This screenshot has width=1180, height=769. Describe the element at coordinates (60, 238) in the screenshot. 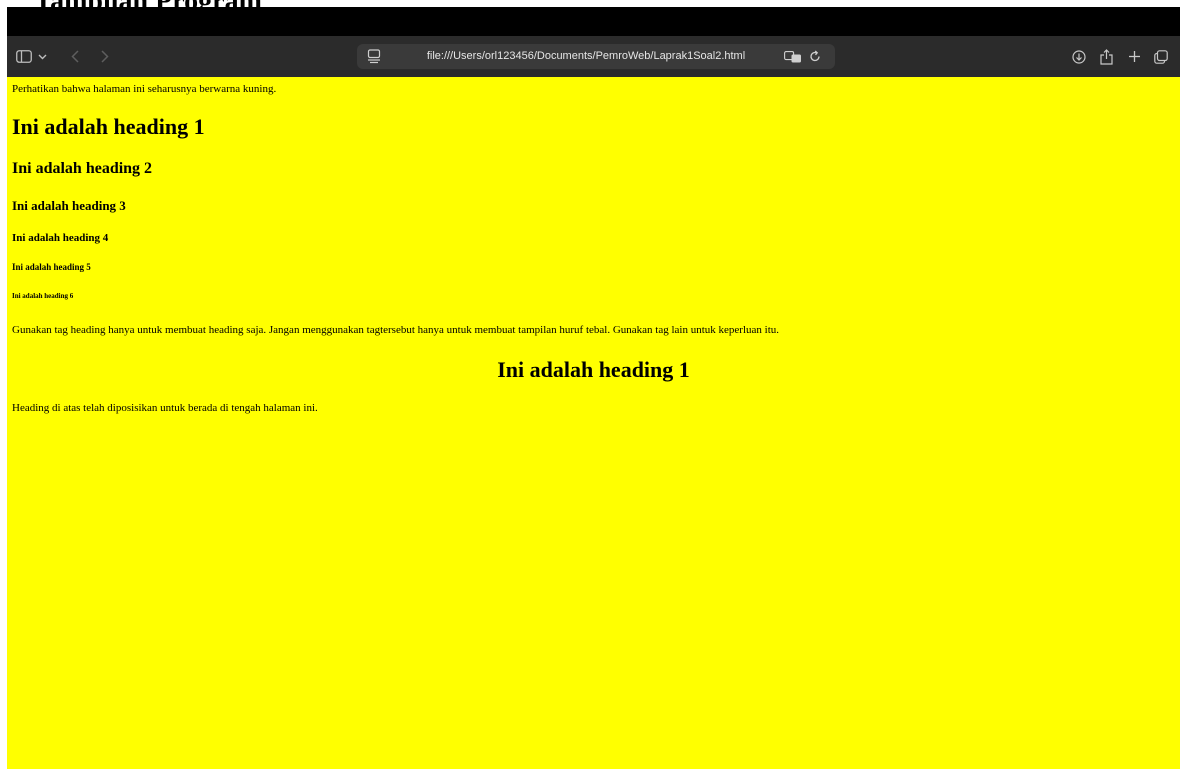

I see `heading-4: Ini adalah heading 4` at that location.